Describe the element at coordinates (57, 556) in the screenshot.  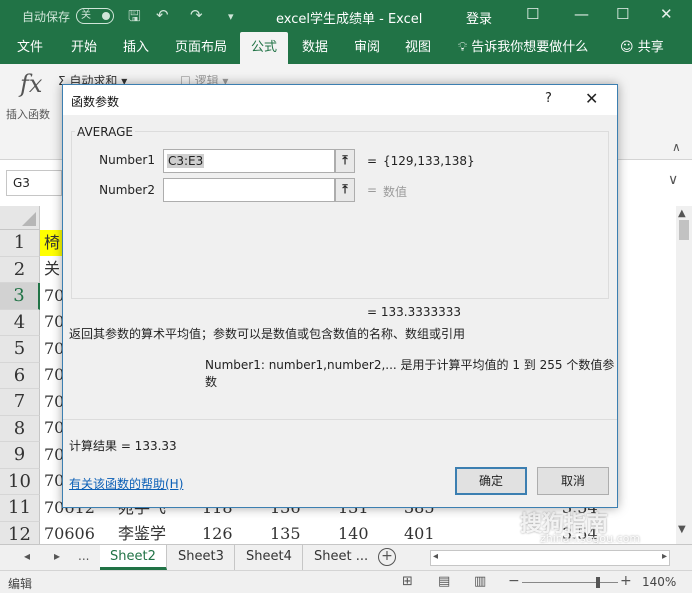
I see `next-sheet-icon: ▸` at that location.